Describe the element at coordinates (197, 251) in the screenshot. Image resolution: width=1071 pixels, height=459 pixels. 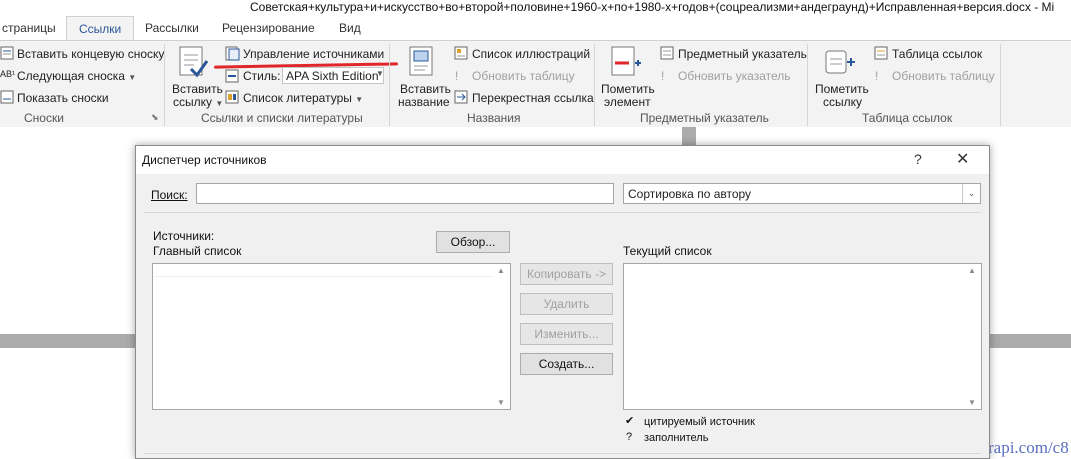
I see `master-list-label: Главный список` at that location.